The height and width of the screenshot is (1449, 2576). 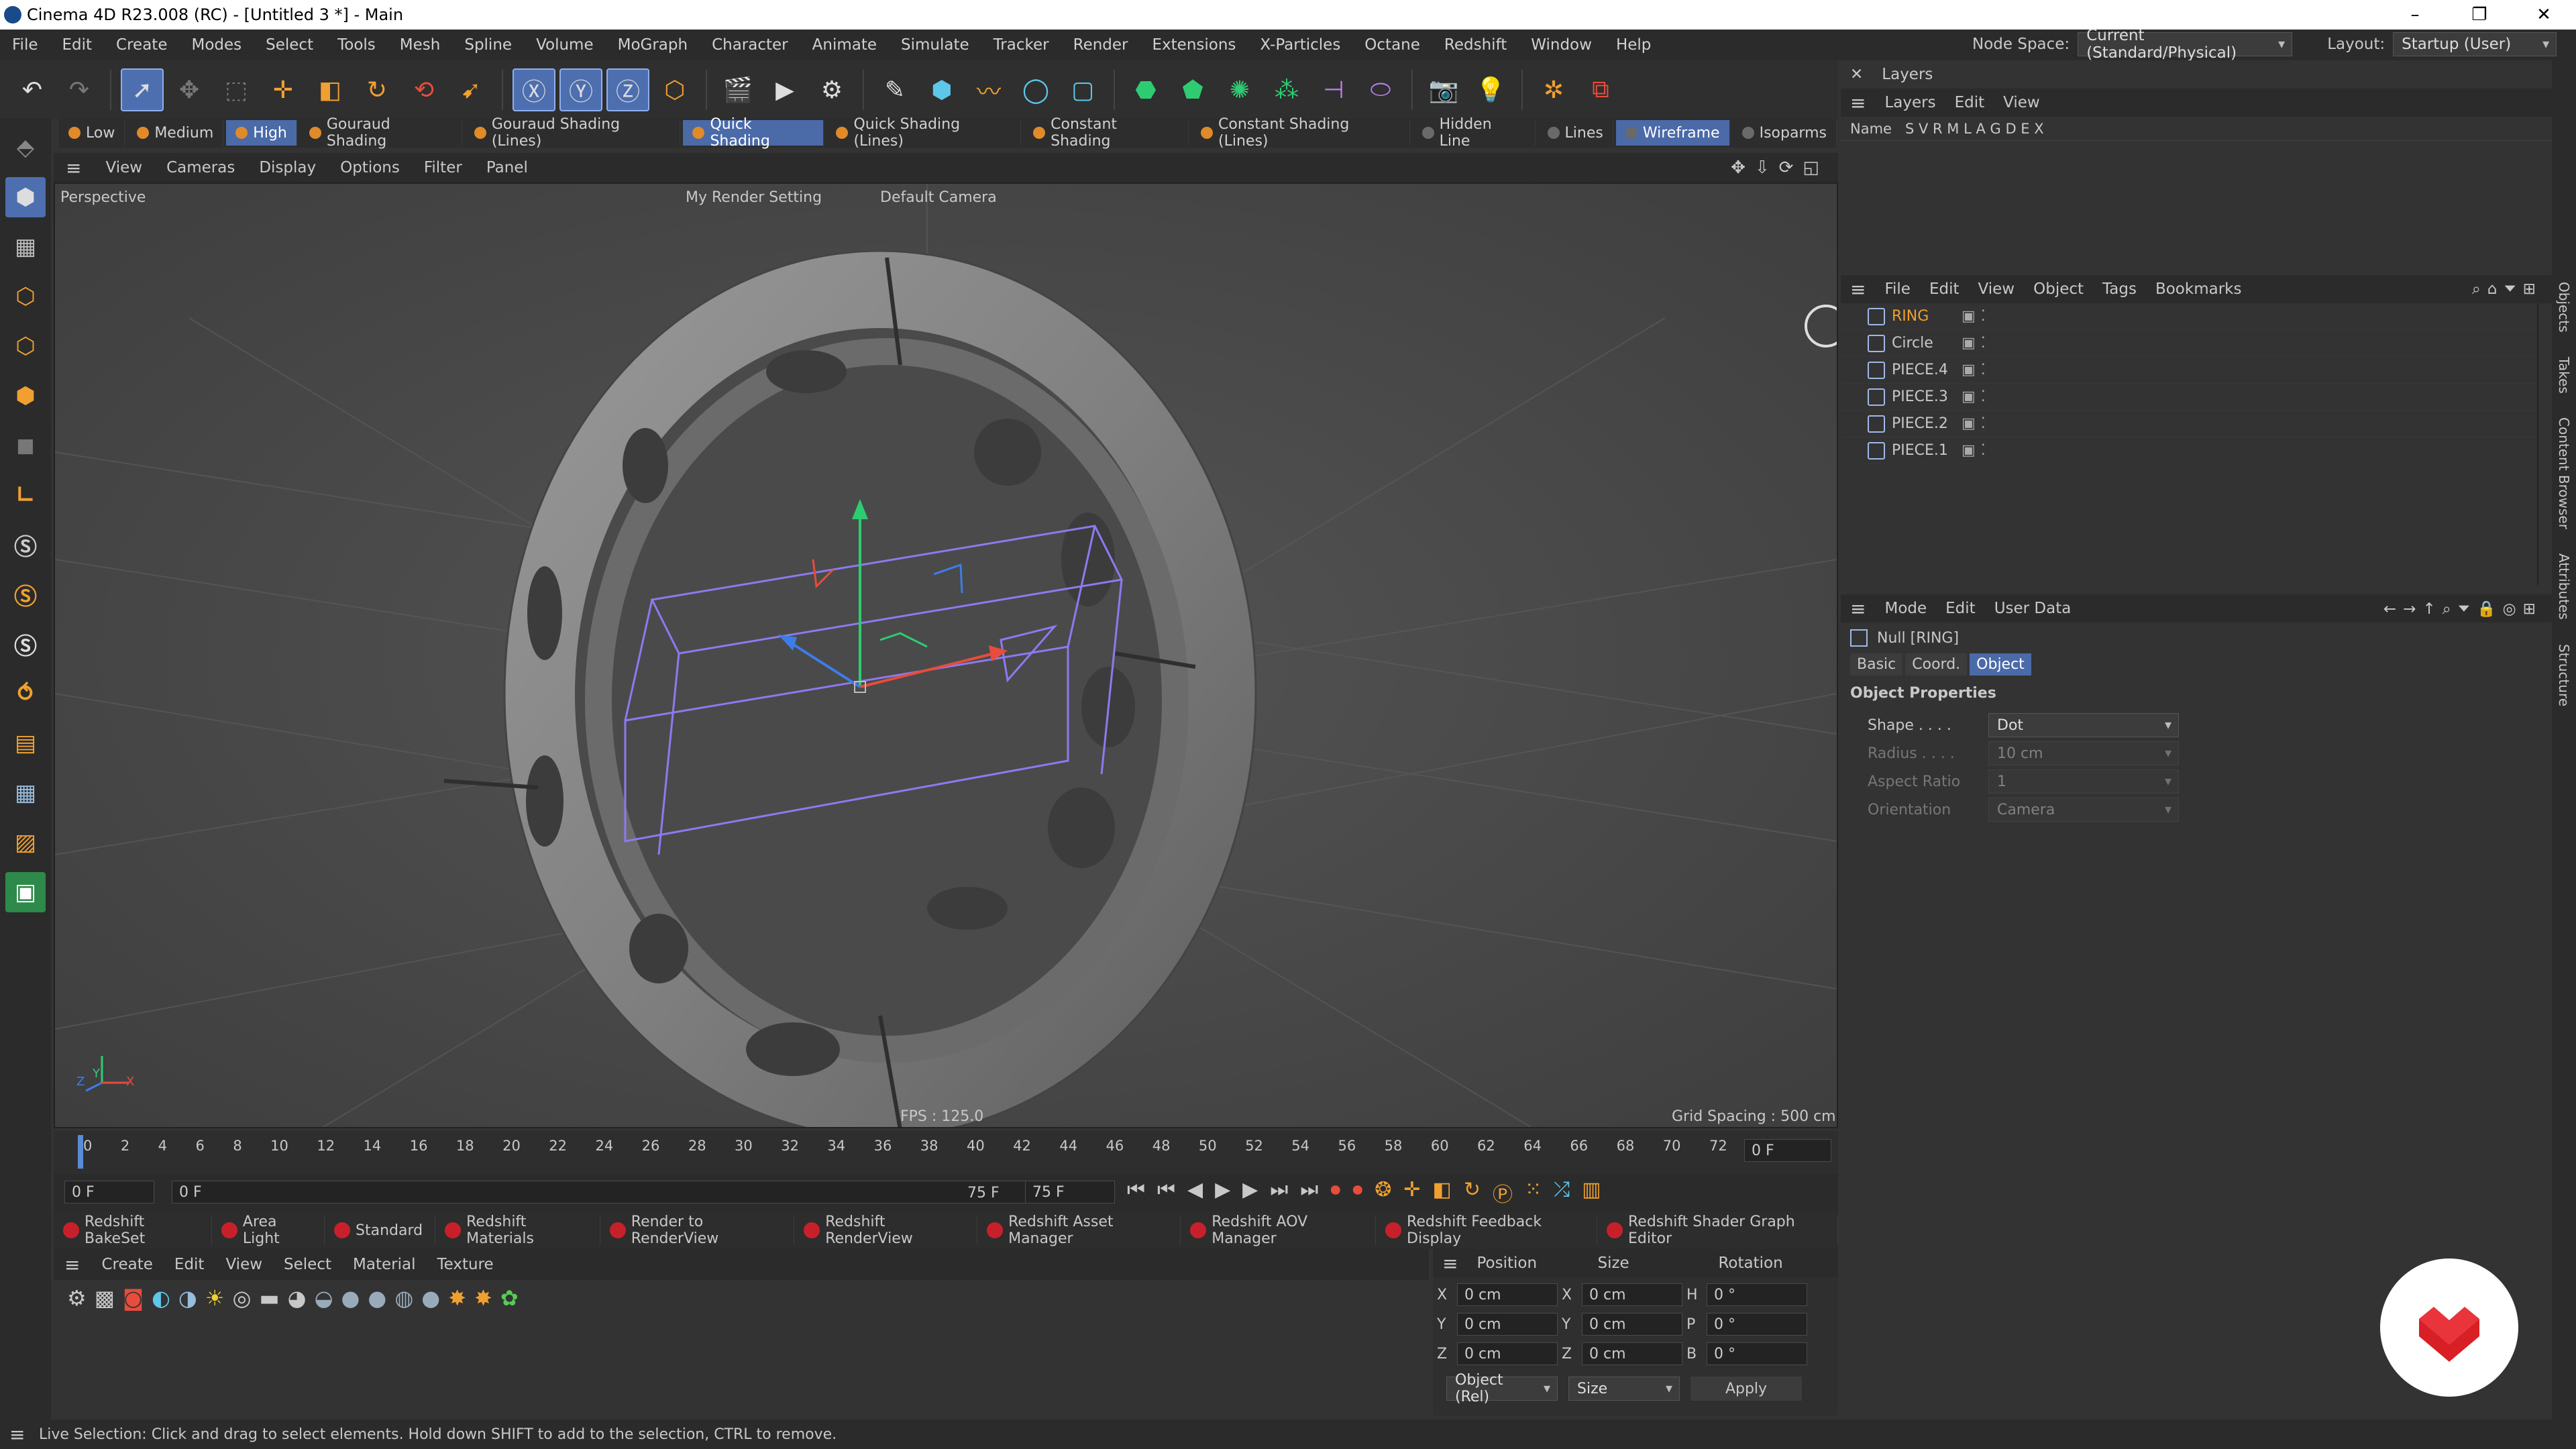 I want to click on shader-ball-icon: ◕, so click(x=297, y=1298).